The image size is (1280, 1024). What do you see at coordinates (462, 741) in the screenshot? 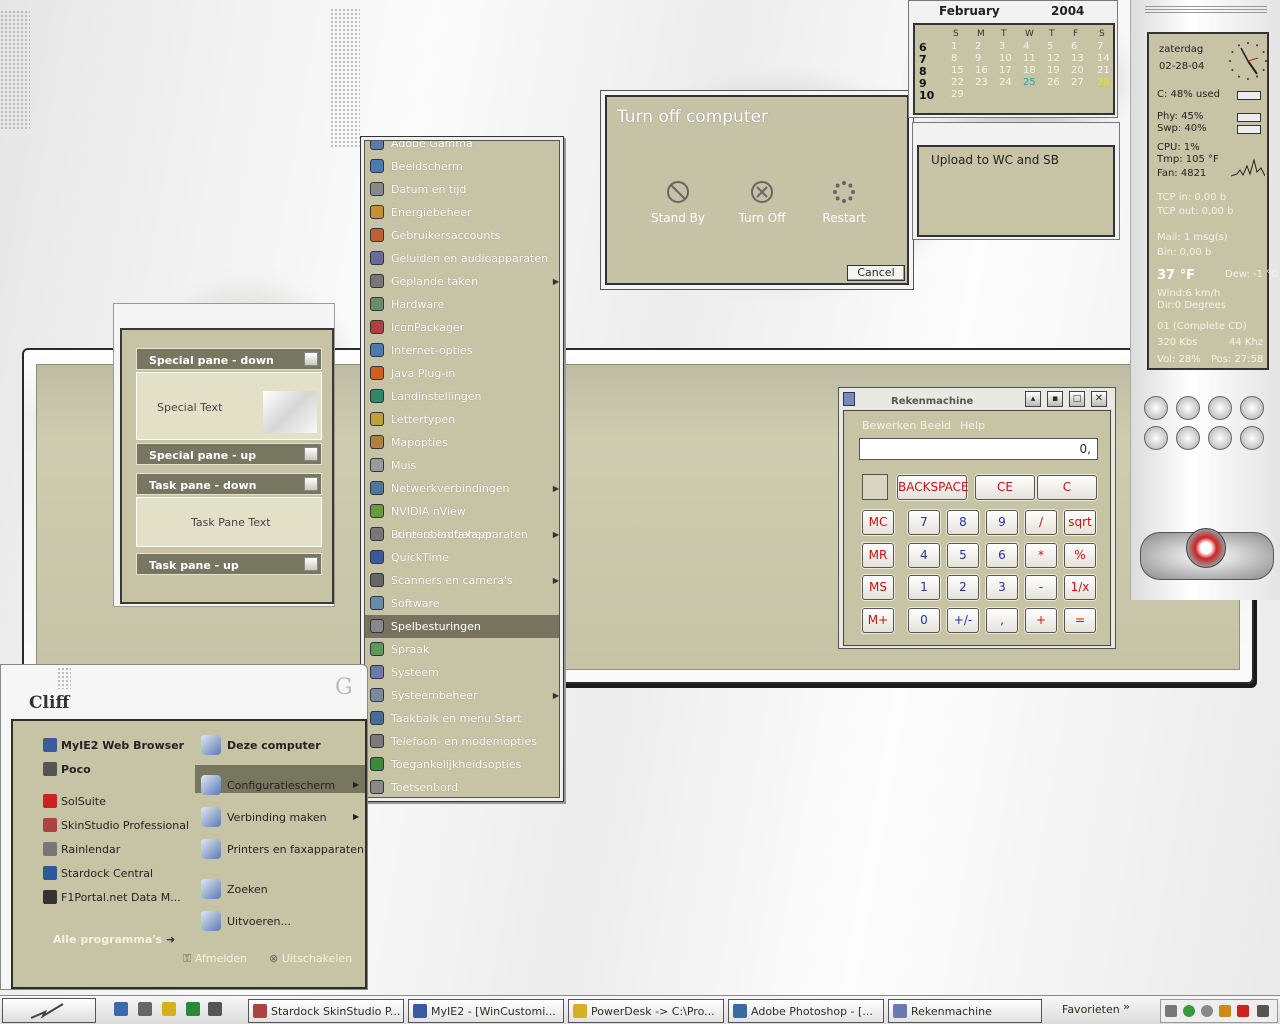
I see `menu-item: Telefoon- en modemopties` at bounding box center [462, 741].